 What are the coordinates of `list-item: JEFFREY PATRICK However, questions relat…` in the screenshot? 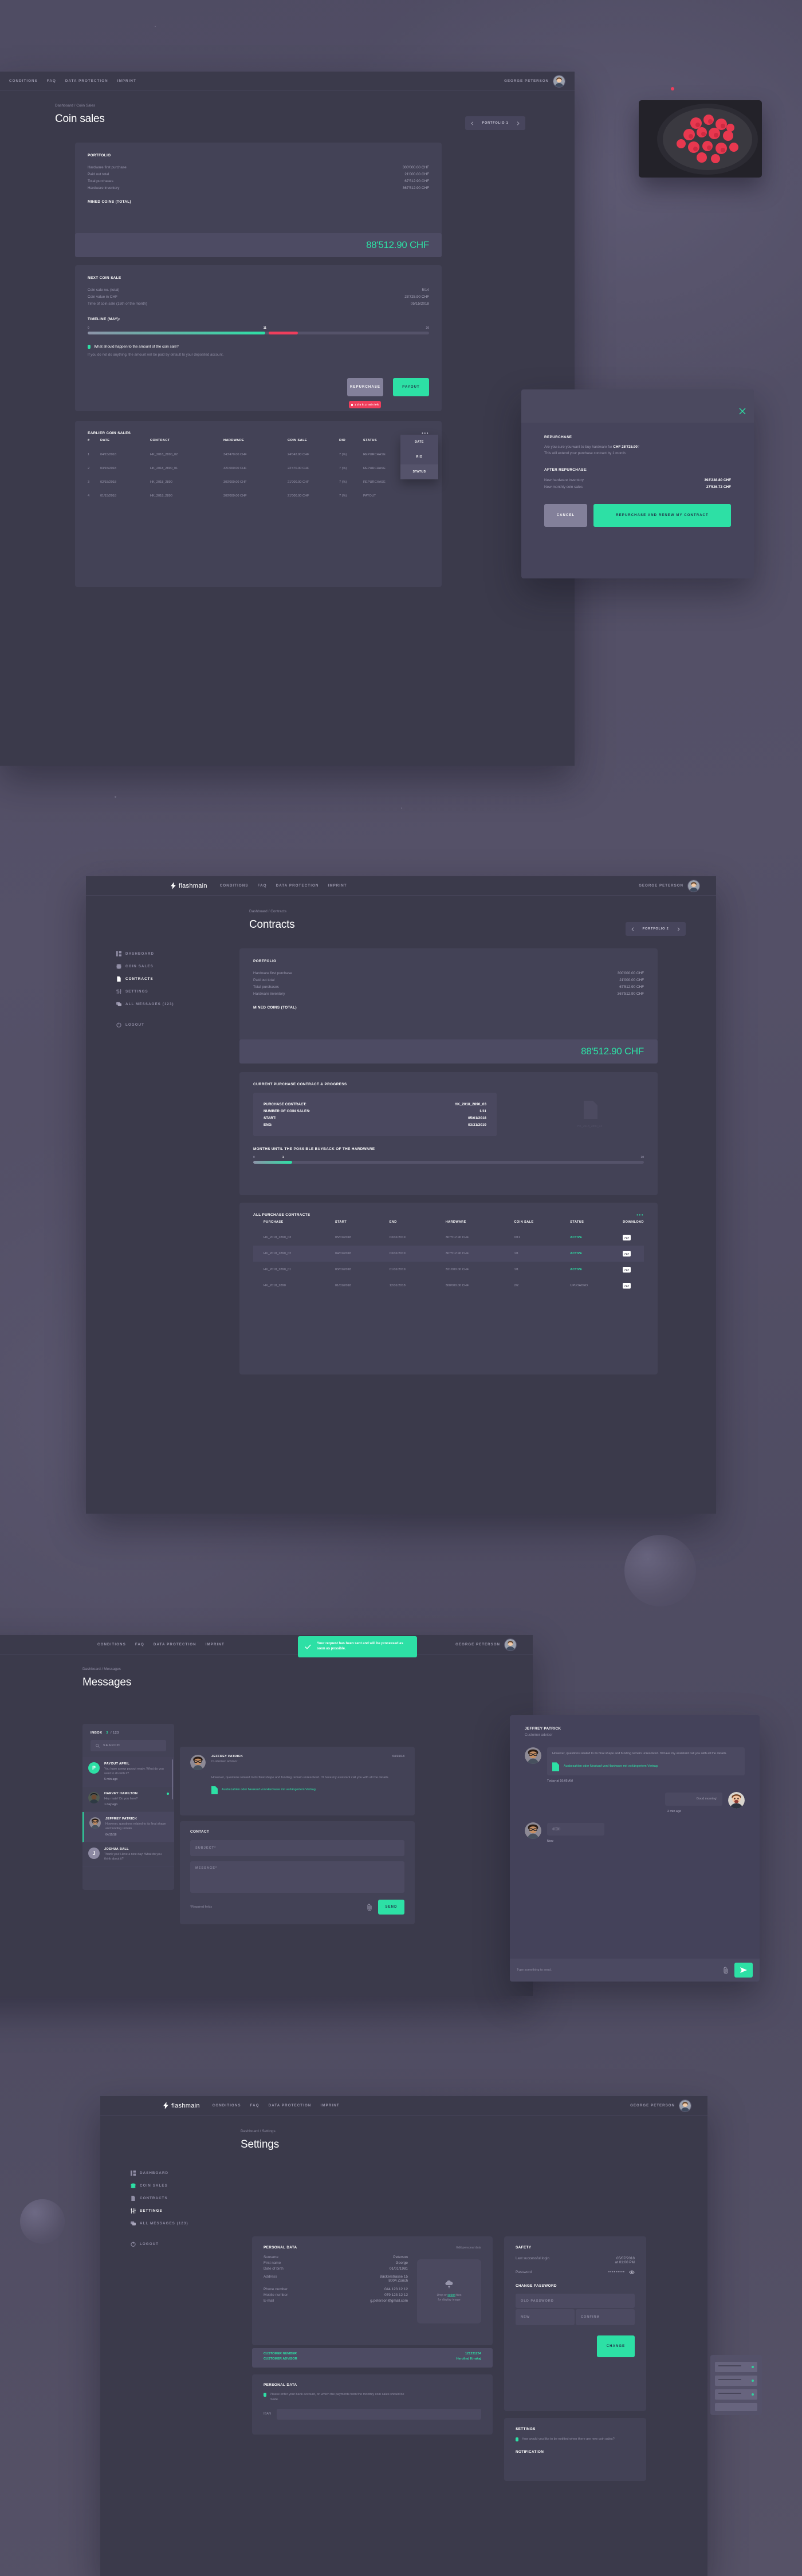 It's located at (128, 1827).